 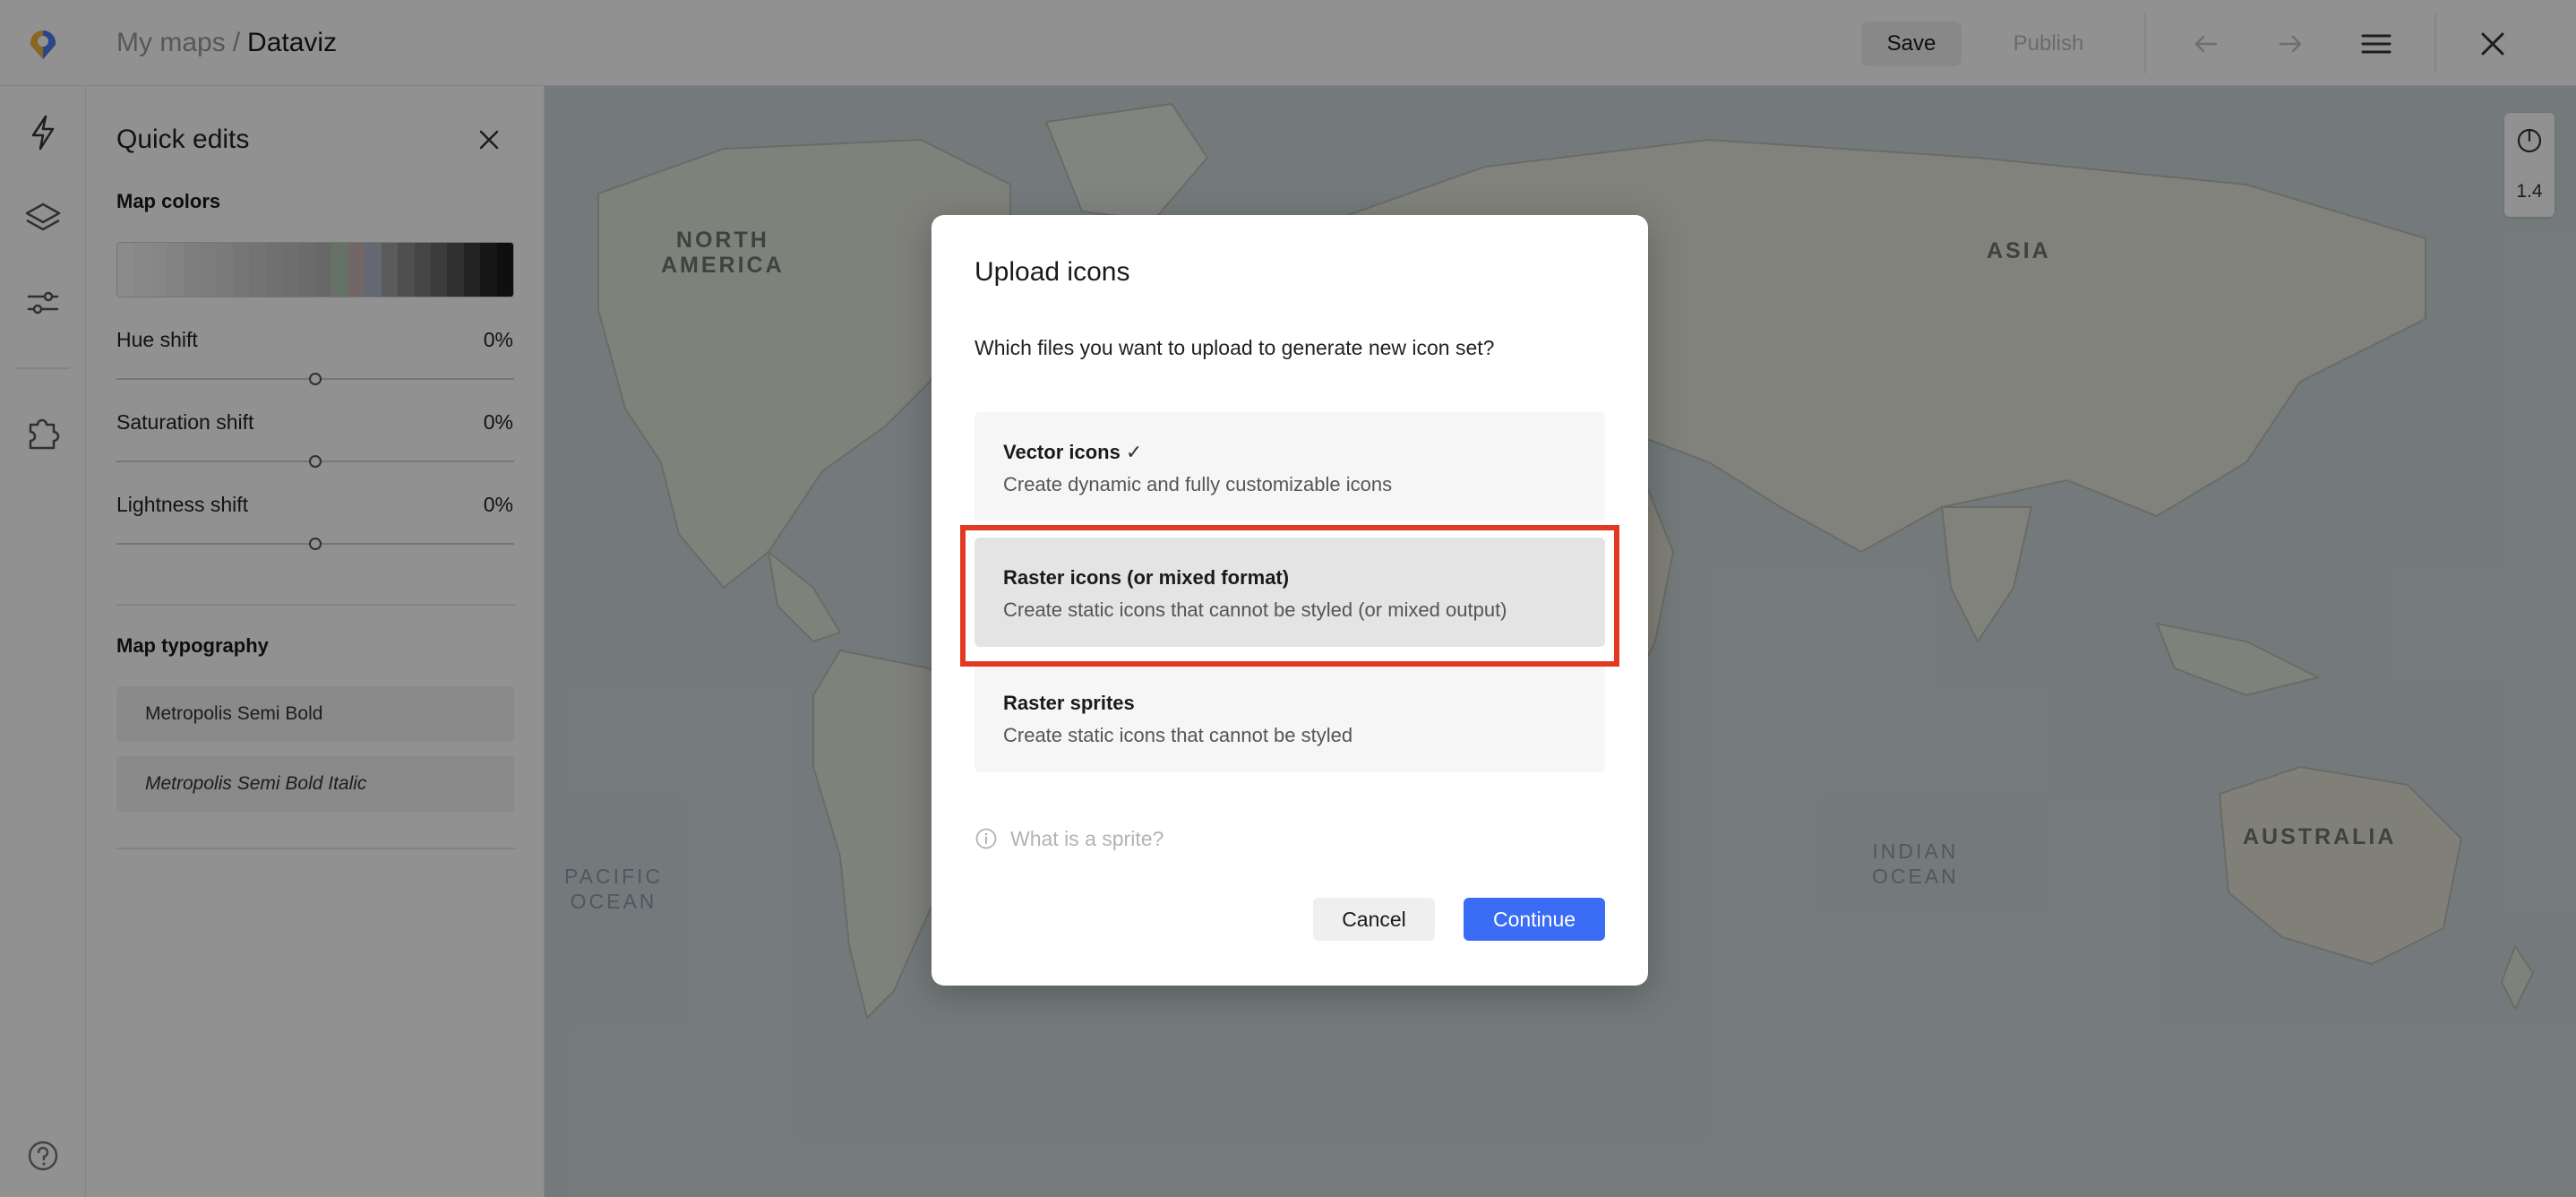 What do you see at coordinates (1069, 703) in the screenshot?
I see `option-title: Raster sprites` at bounding box center [1069, 703].